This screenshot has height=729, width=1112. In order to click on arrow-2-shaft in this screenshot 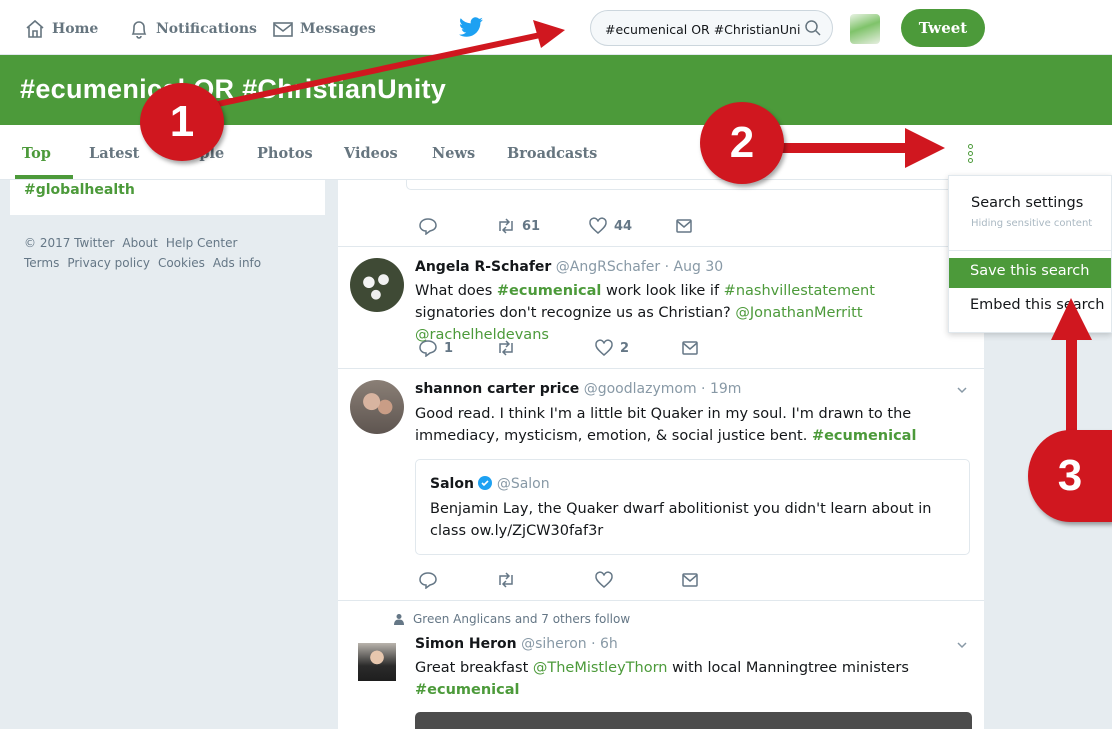, I will do `click(842, 148)`.